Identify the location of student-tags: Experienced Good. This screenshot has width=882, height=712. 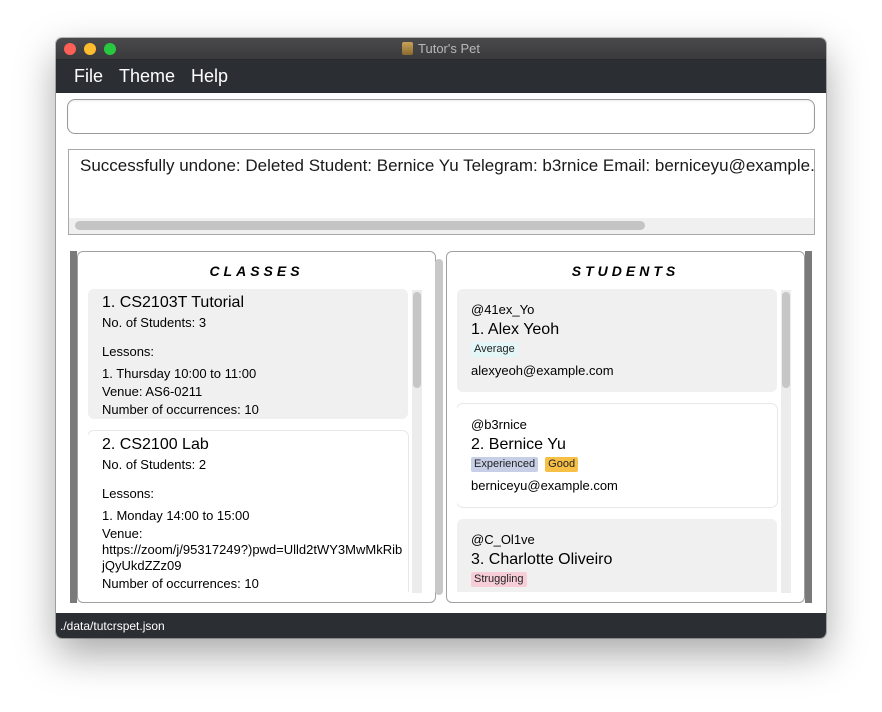
(617, 464).